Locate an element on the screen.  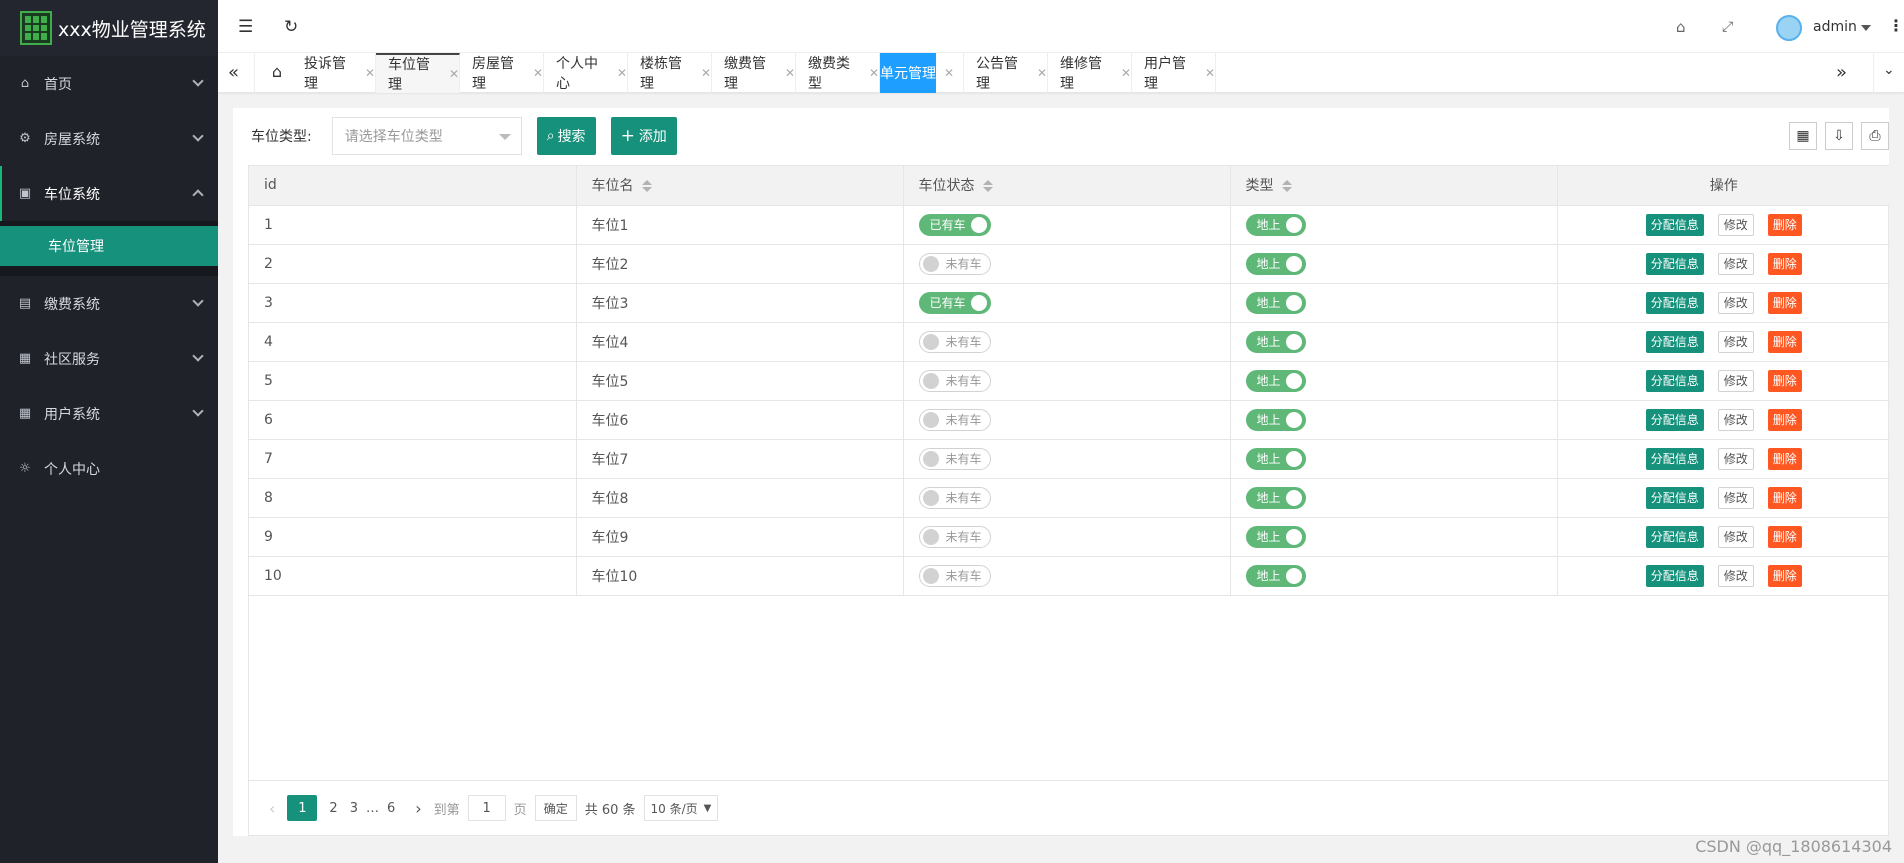
next-page-icon: › is located at coordinates (418, 808).